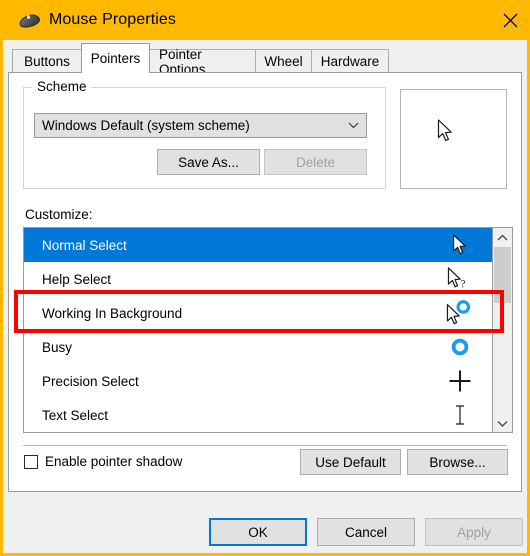  I want to click on ibeam-cursor-icon, so click(460, 415).